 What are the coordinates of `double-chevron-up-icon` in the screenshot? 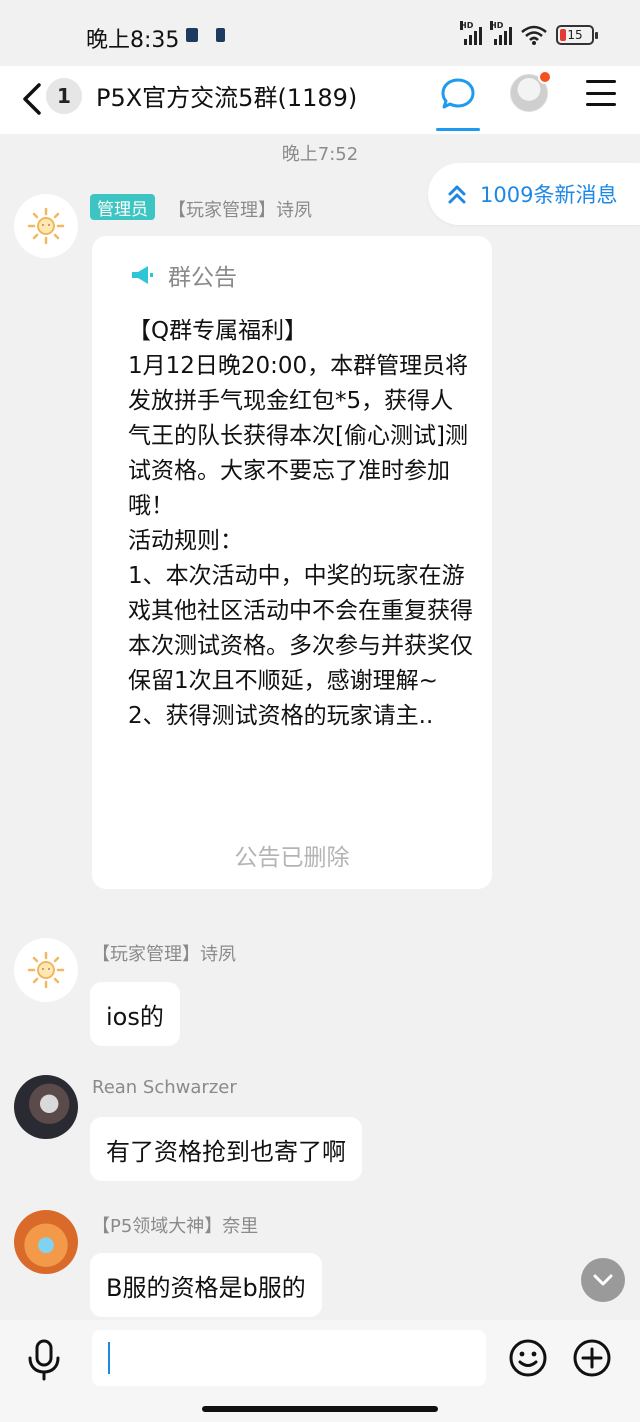 It's located at (457, 194).